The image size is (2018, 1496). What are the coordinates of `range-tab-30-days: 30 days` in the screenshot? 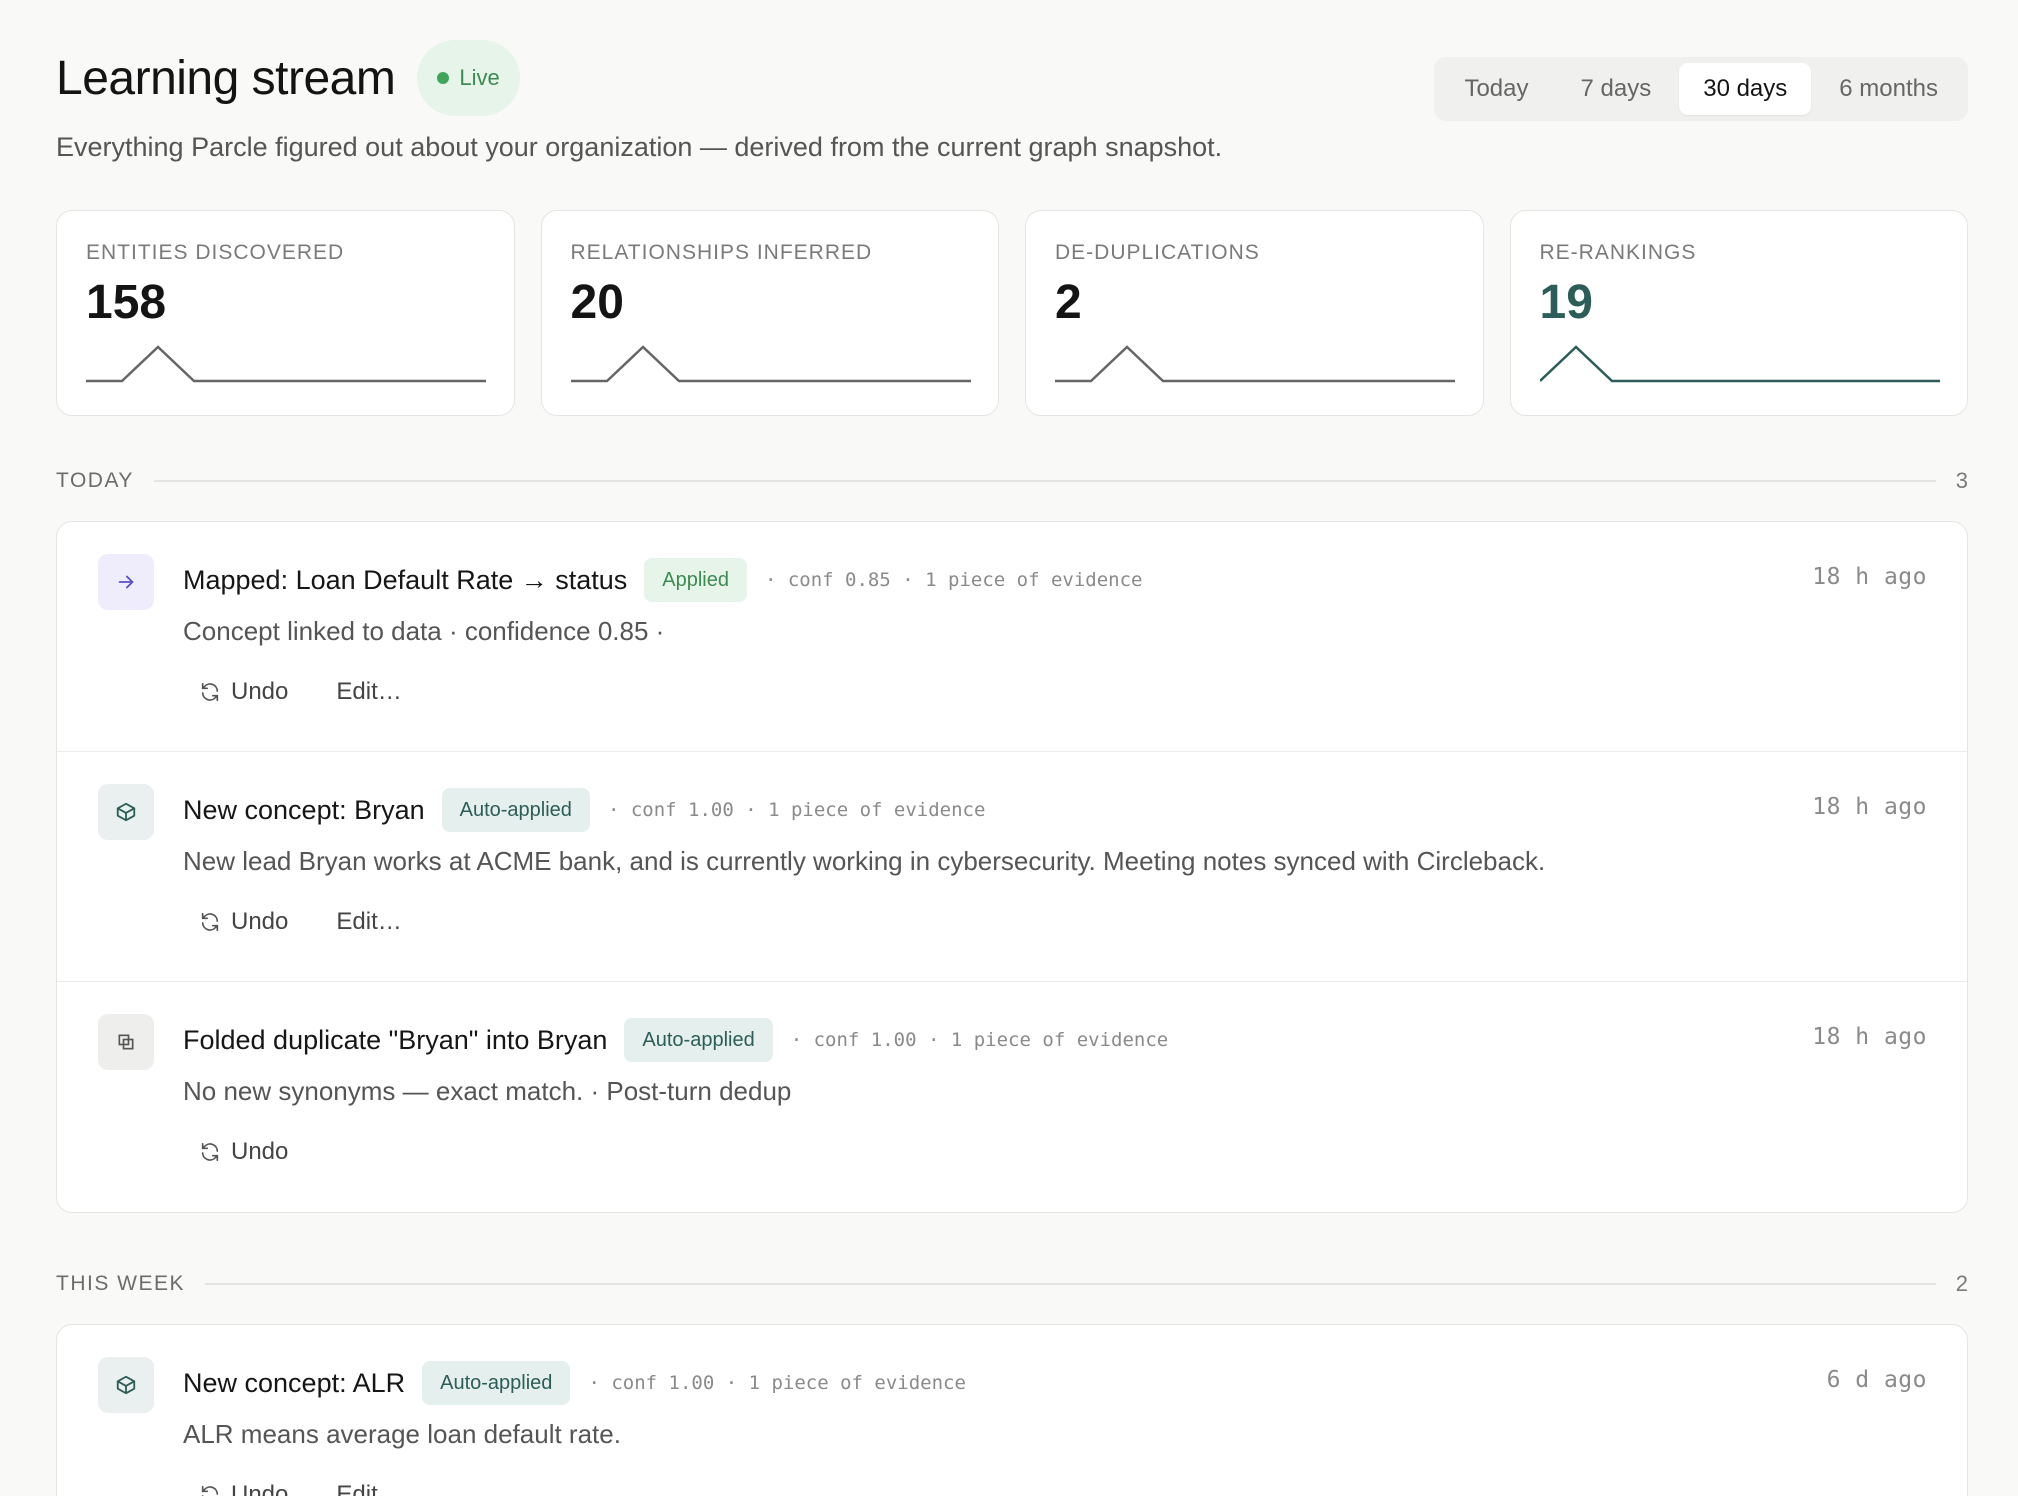 It's located at (1745, 89).